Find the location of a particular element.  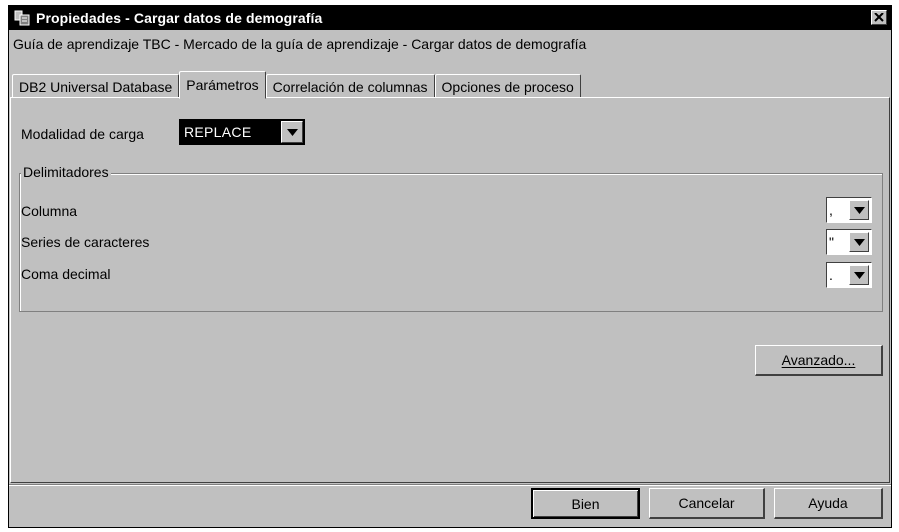

help-button: Ayuda is located at coordinates (828, 503).